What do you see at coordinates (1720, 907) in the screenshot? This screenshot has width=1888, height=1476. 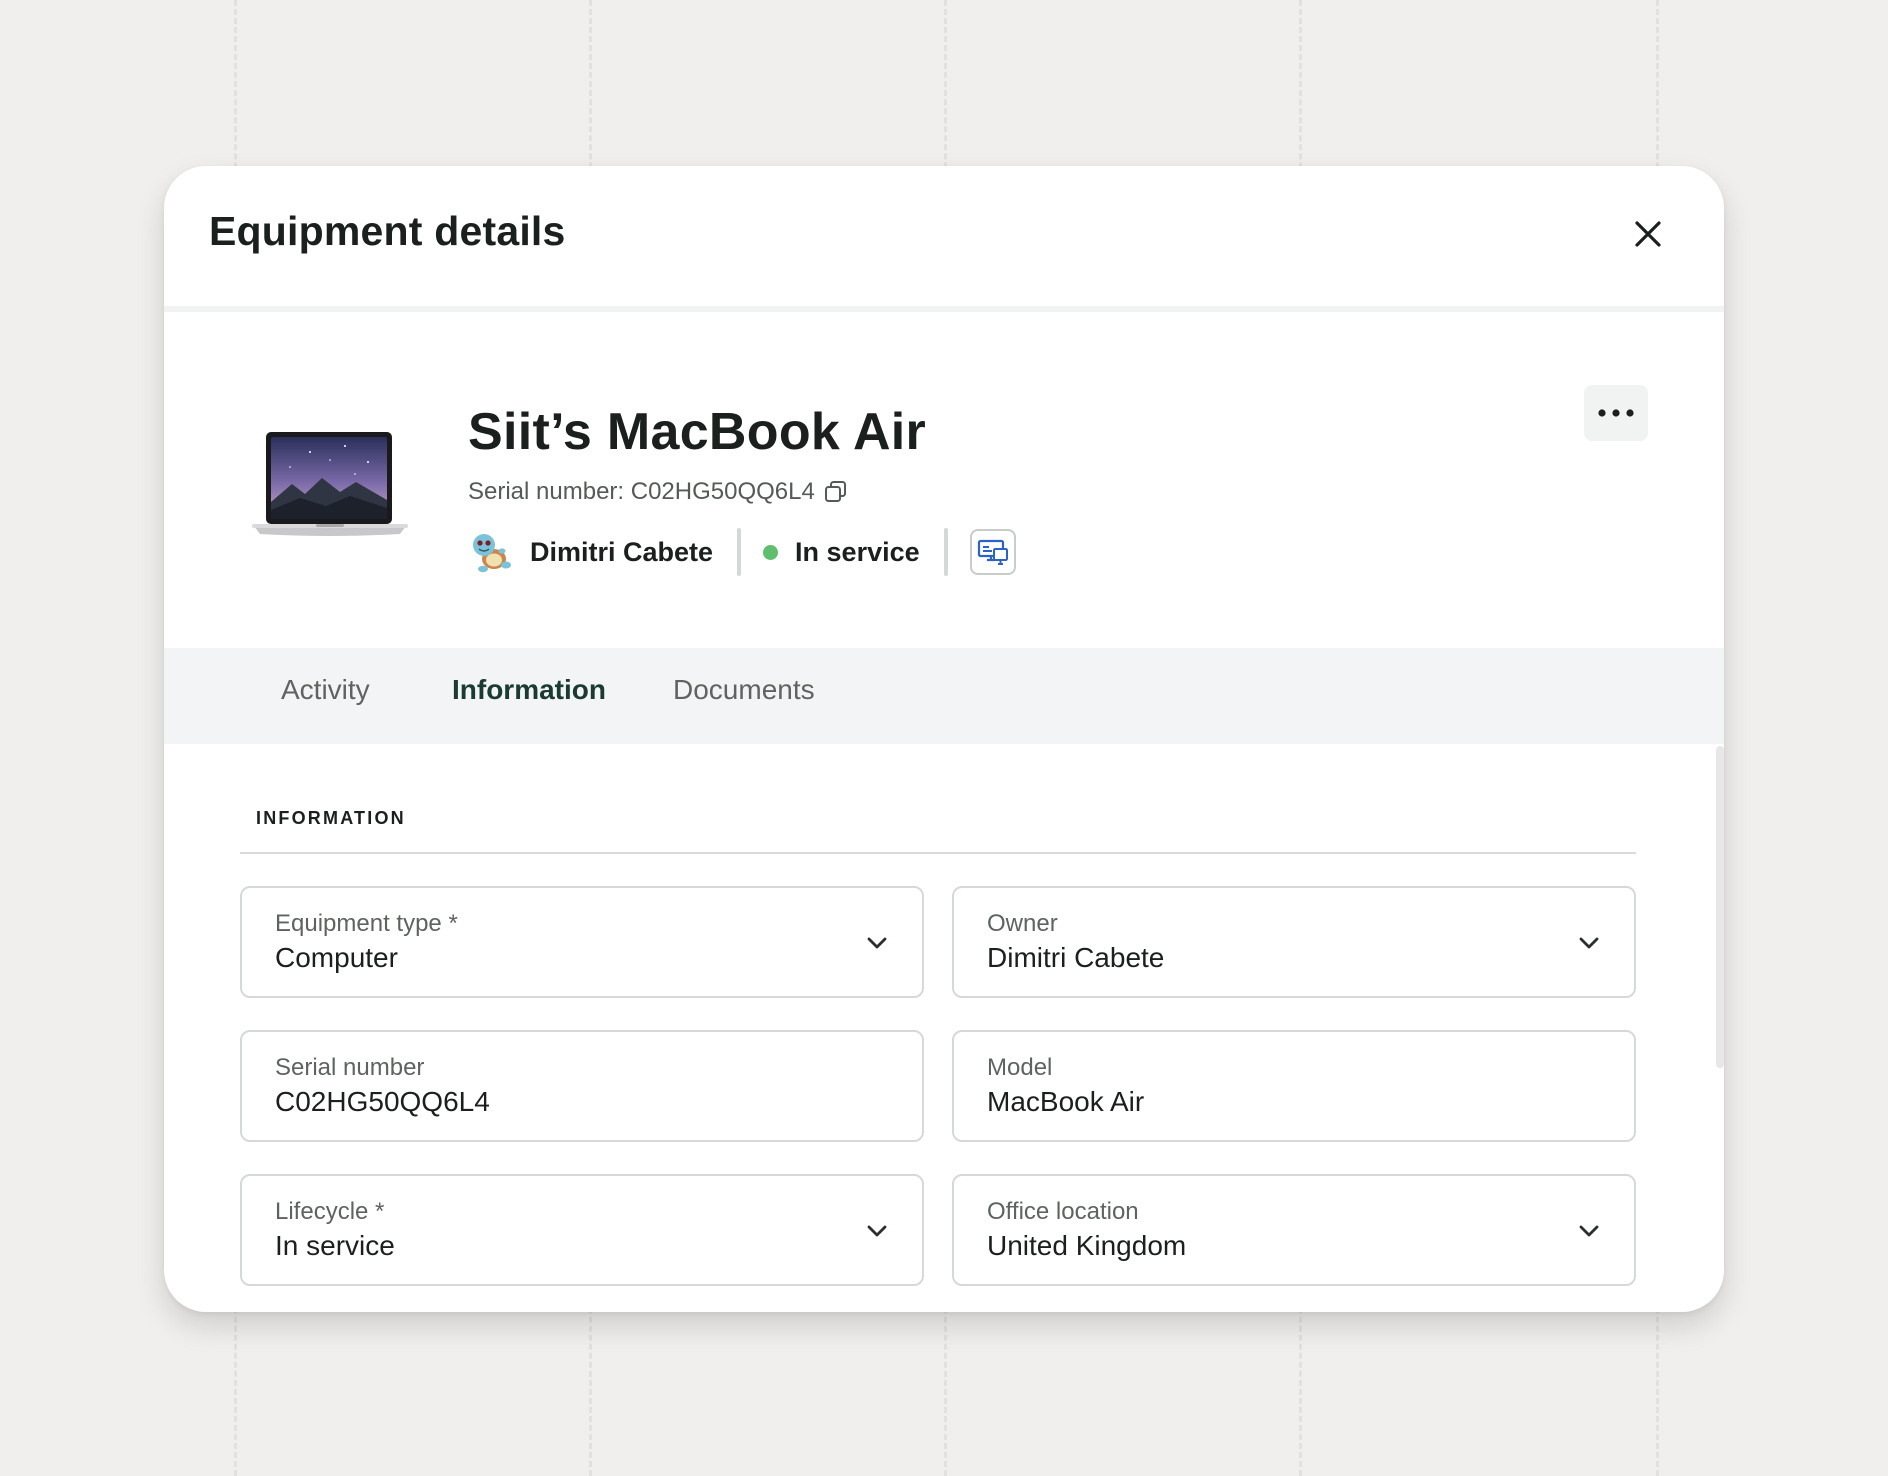 I see `scrollbar` at bounding box center [1720, 907].